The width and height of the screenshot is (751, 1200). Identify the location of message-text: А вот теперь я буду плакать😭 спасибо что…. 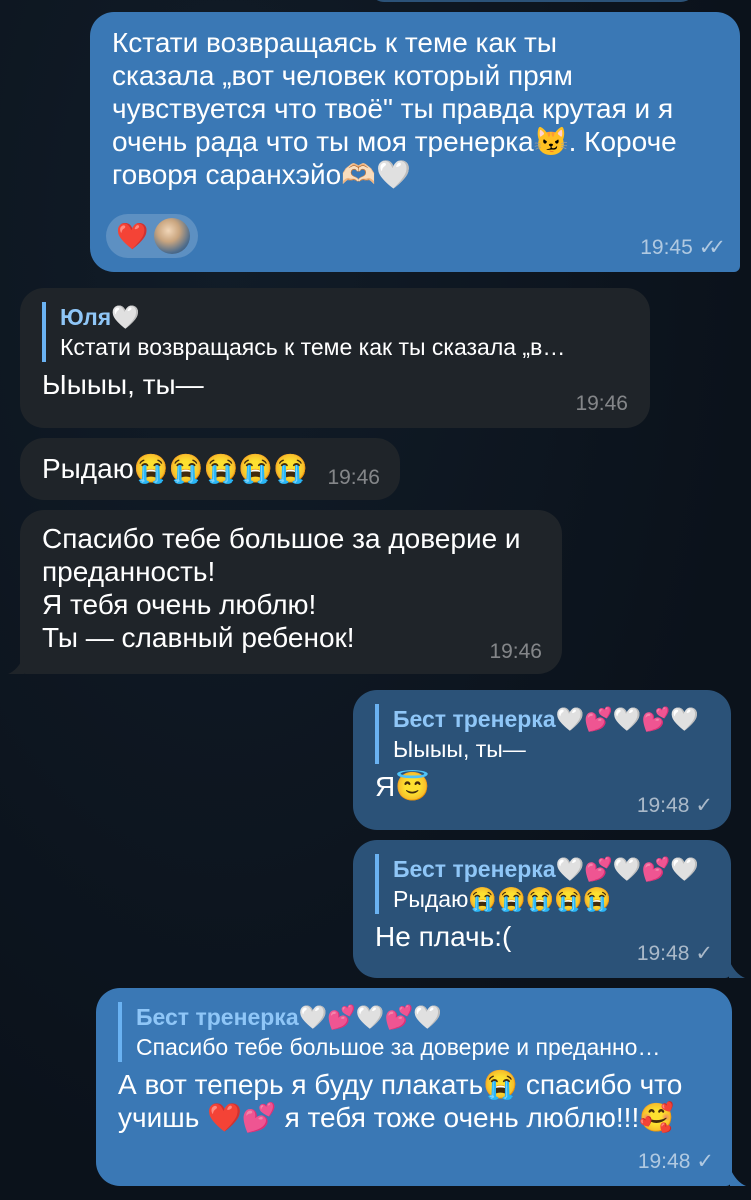
(400, 1101).